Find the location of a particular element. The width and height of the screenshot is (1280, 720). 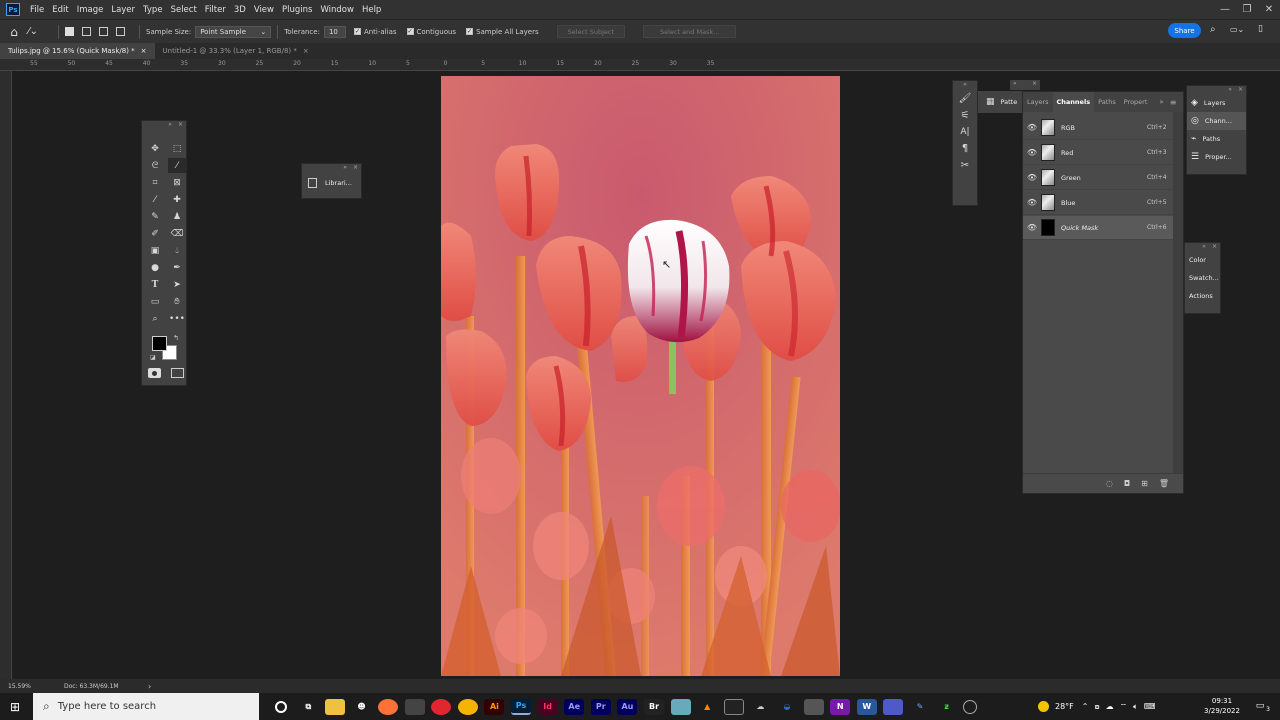

anti-alias-checkbox: ✓ is located at coordinates (357, 31).